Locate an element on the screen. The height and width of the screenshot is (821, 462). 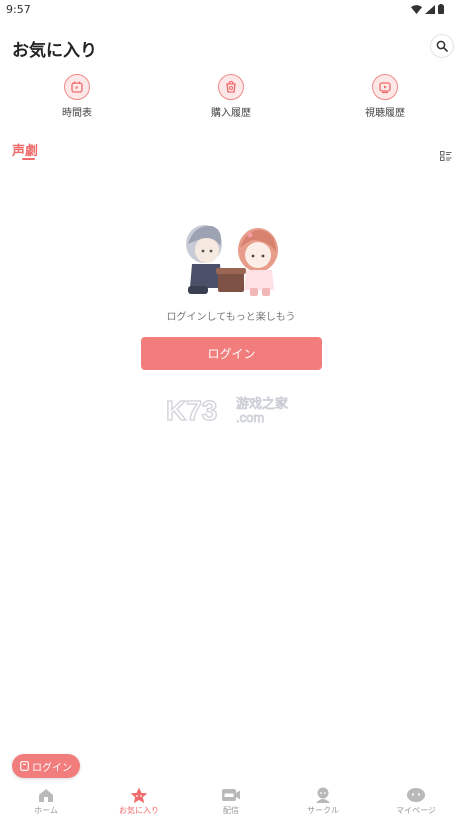
floating-login-button: ログイン is located at coordinates (46, 766).